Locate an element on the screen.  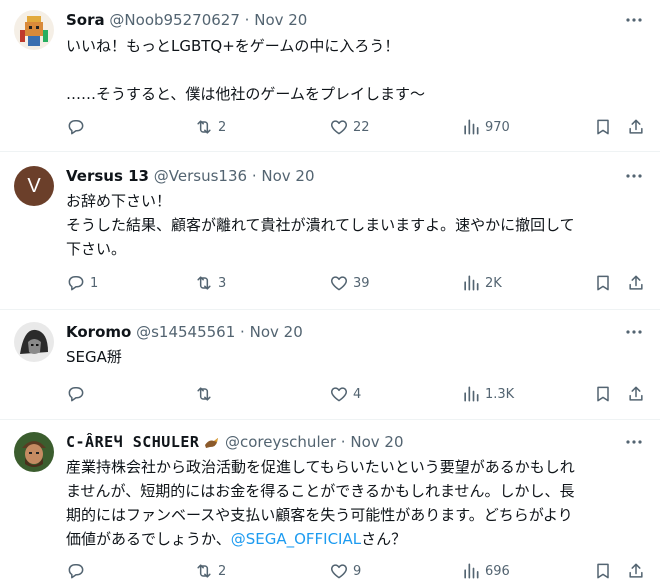
views-button: 1.3K is located at coordinates (487, 394).